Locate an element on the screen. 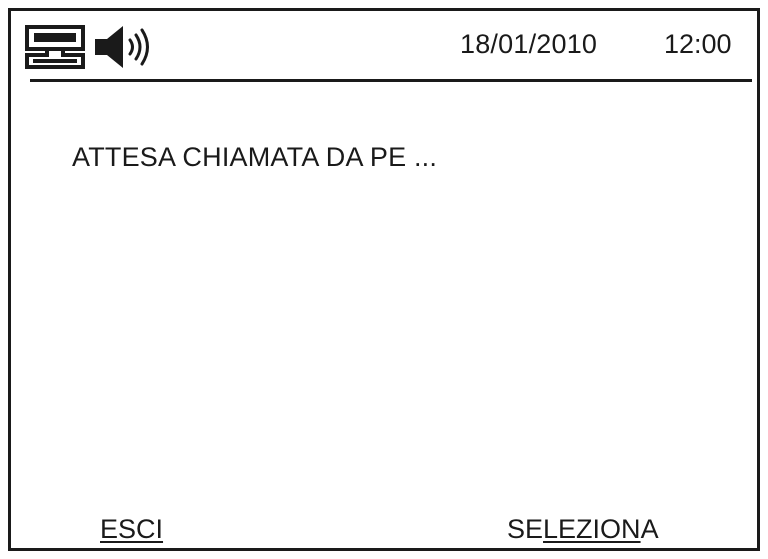 This screenshot has height=559, width=768. select-softkey-label-prefix: SE is located at coordinates (525, 529).